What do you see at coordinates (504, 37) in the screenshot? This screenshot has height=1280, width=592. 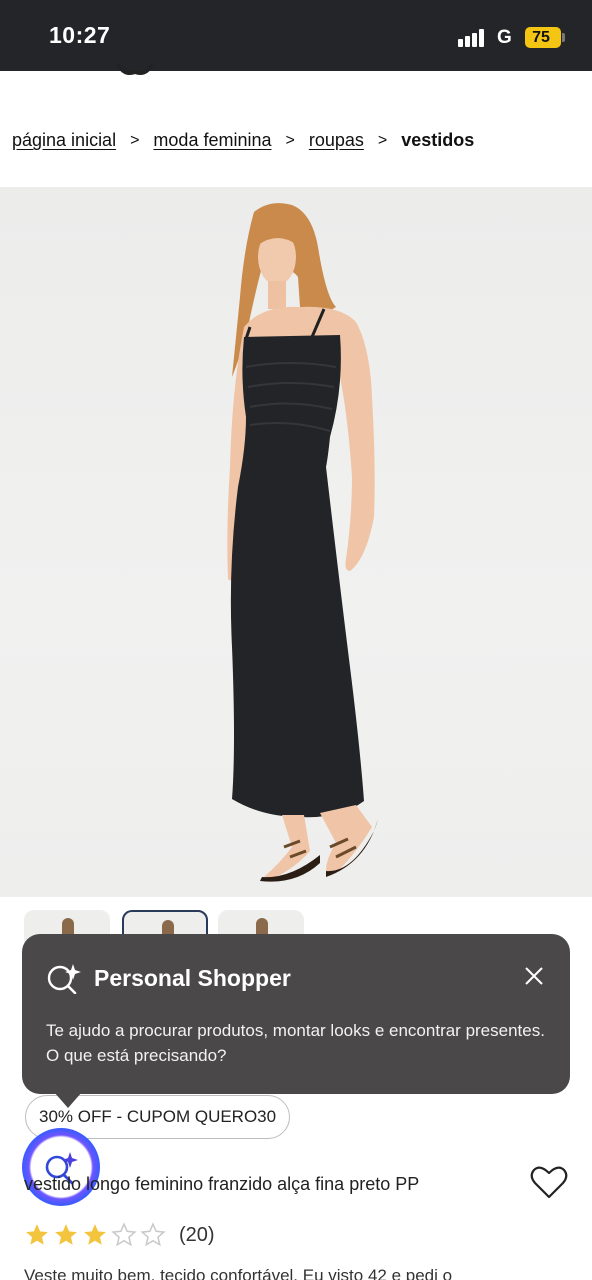 I see `carrier-label: G` at bounding box center [504, 37].